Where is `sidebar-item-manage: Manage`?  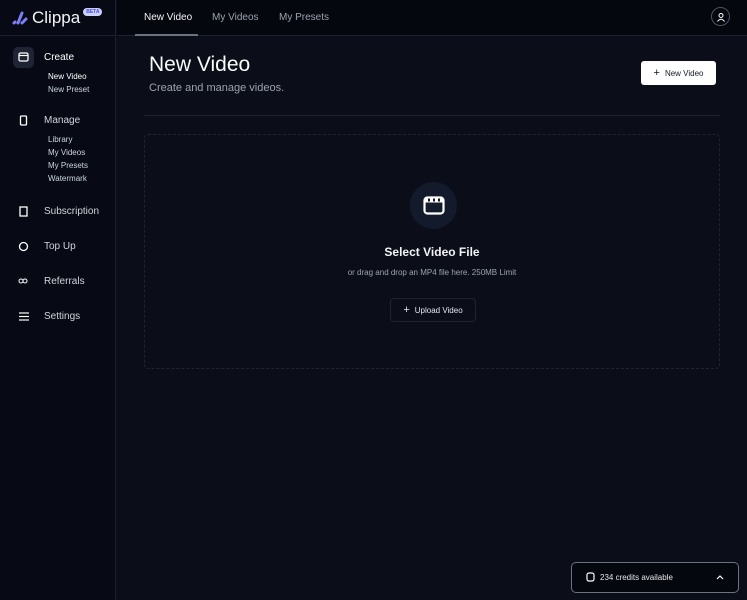
sidebar-item-manage: Manage is located at coordinates (57, 120).